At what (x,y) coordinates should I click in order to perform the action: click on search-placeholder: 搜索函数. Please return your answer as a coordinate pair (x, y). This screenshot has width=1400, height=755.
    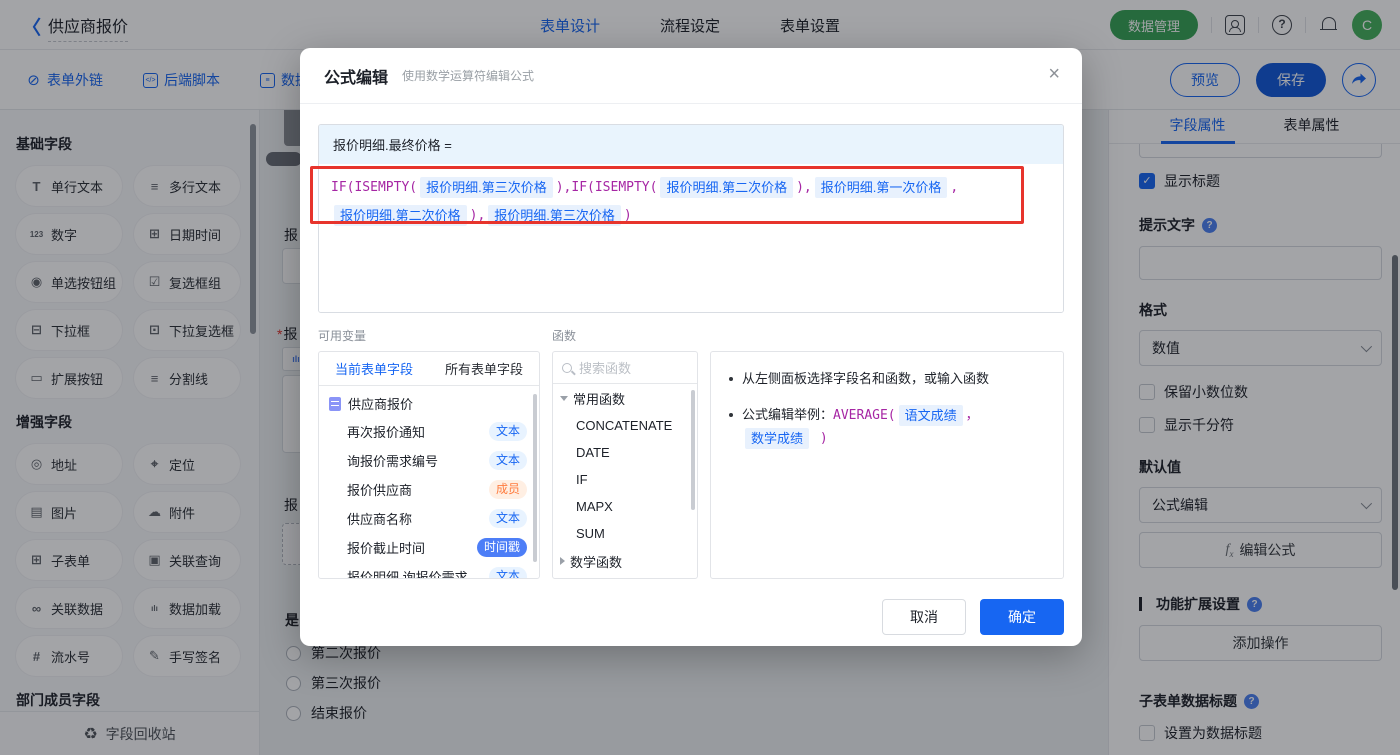
    Looking at the image, I should click on (605, 368).